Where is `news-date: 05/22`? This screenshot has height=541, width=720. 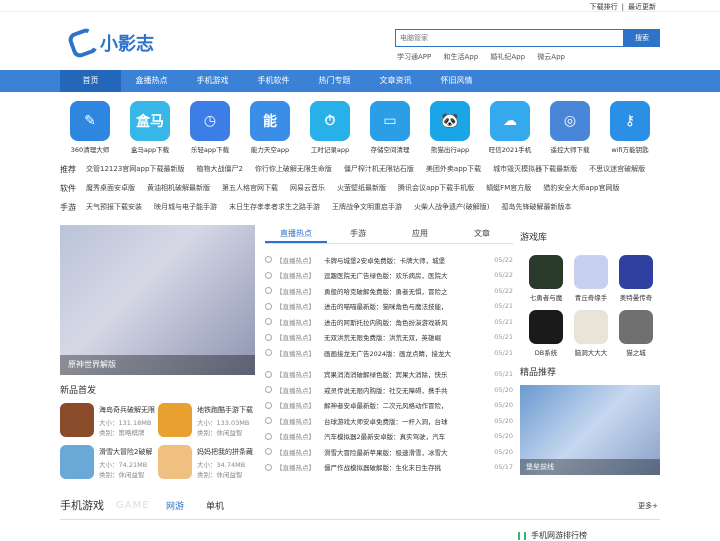 news-date: 05/22 is located at coordinates (503, 275).